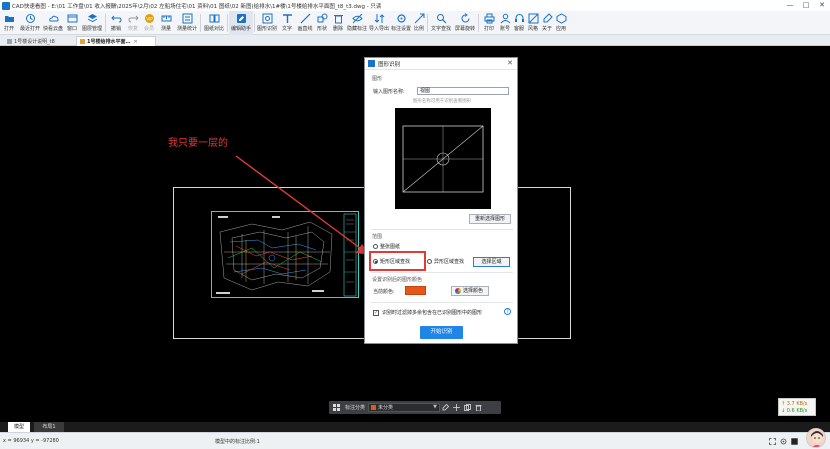 This screenshot has width=830, height=449. I want to click on toolbar-window-button: 窗口, so click(72, 23).